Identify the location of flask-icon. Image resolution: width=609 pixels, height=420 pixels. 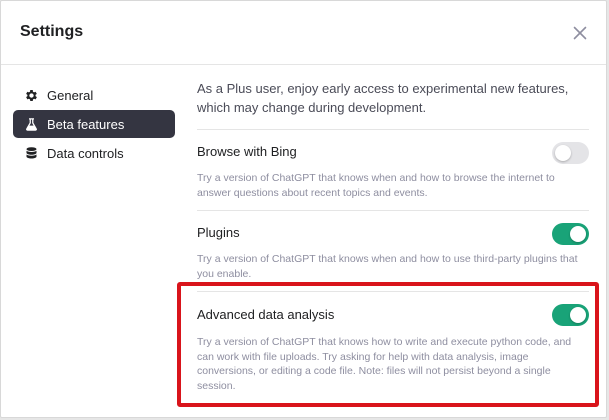
(31, 124).